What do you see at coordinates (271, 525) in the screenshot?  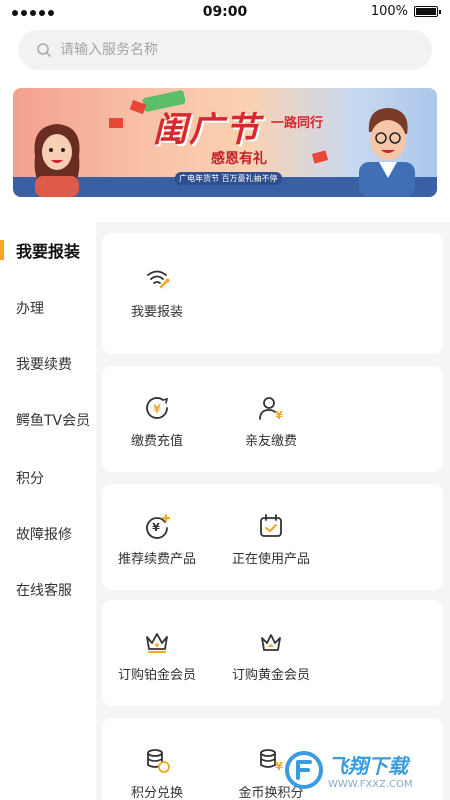 I see `calendar-check-icon` at bounding box center [271, 525].